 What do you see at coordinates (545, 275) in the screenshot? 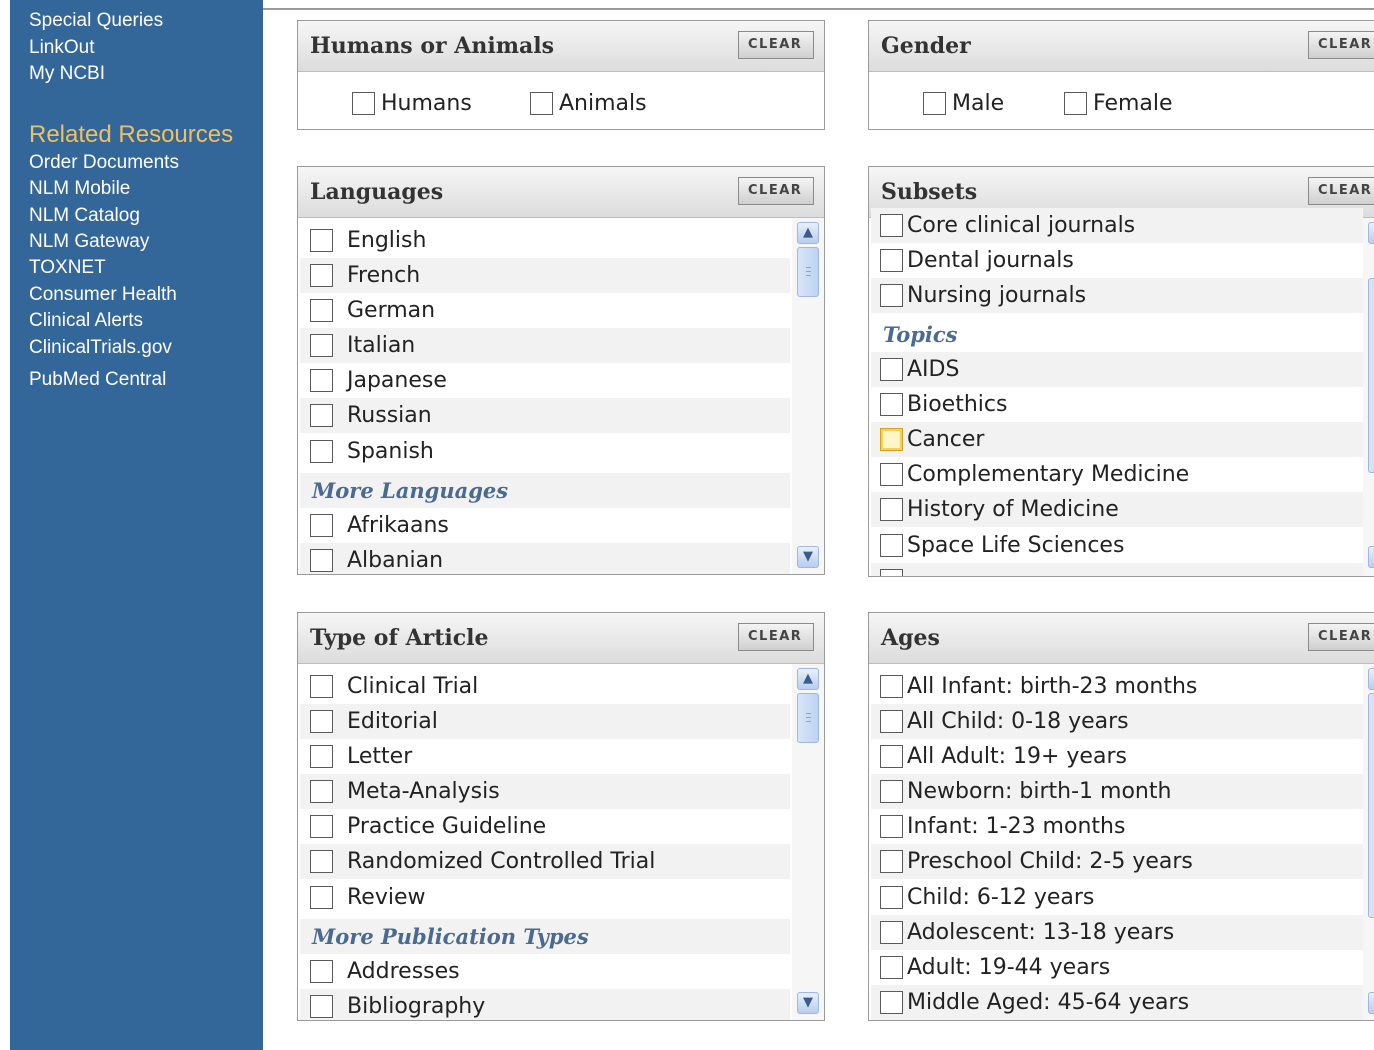
I see `list-item: French` at bounding box center [545, 275].